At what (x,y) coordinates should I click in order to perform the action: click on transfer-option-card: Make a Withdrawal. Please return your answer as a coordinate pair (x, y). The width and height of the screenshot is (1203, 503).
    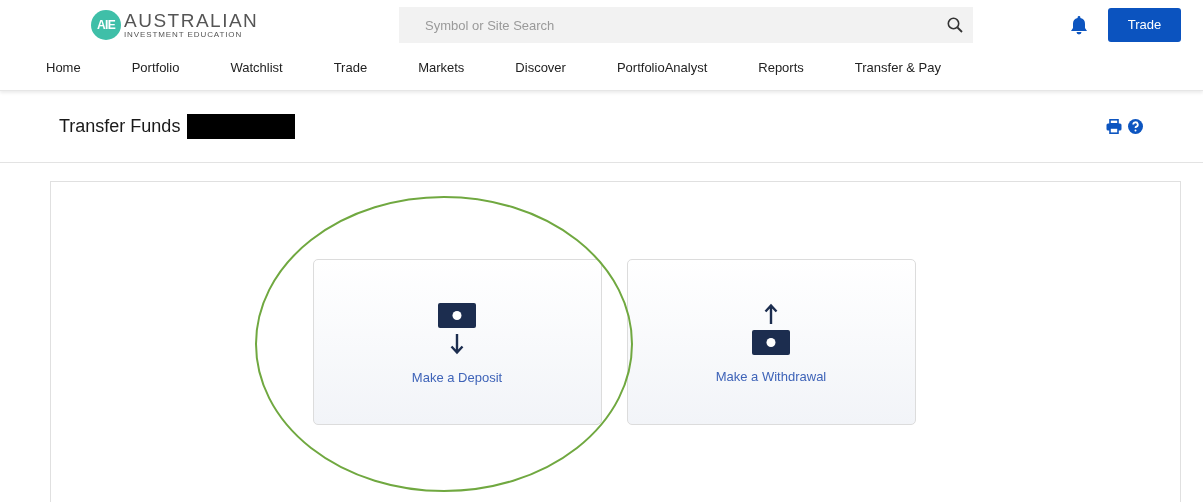
    Looking at the image, I should click on (771, 342).